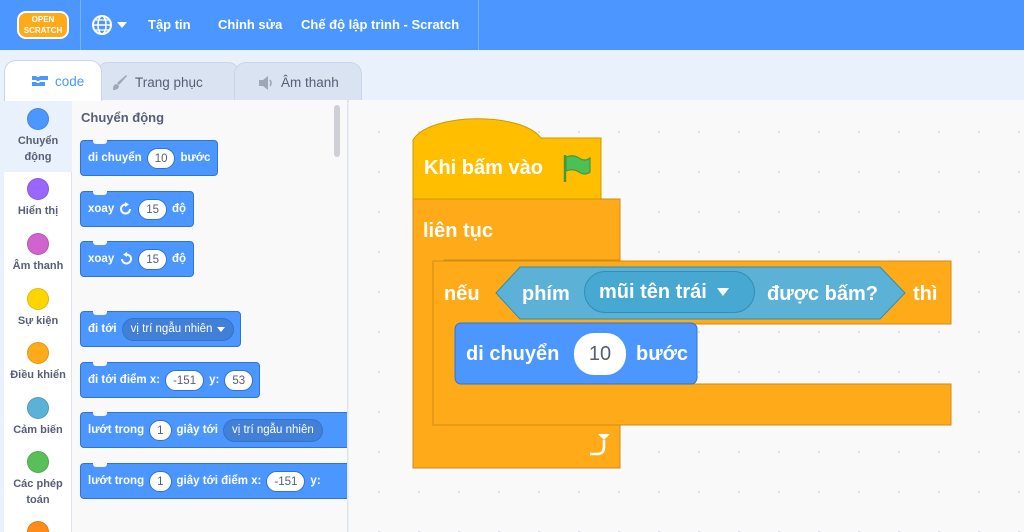 The width and height of the screenshot is (1024, 532). What do you see at coordinates (38, 492) in the screenshot?
I see `category-label: Các phép toán` at bounding box center [38, 492].